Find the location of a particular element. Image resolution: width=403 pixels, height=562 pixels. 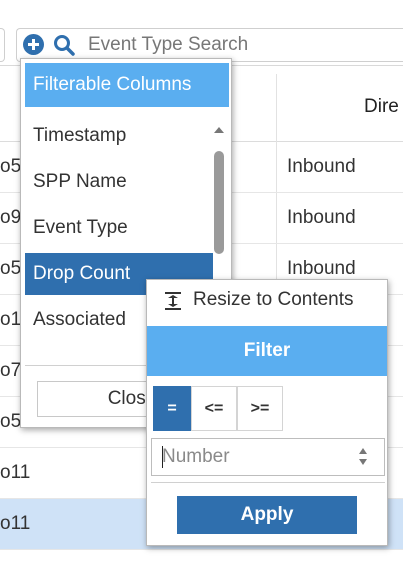

number-stepper is located at coordinates (364, 457).